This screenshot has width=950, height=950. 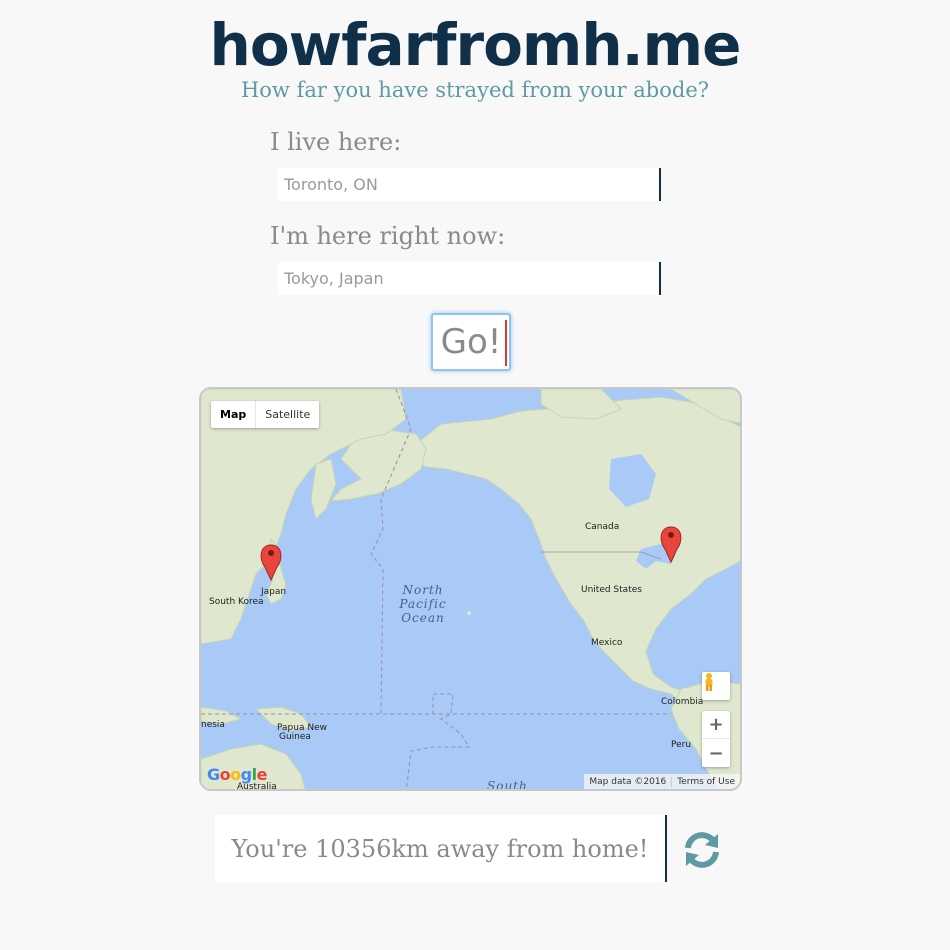 I want to click on map-type-satellite-button: Satellite, so click(x=287, y=414).